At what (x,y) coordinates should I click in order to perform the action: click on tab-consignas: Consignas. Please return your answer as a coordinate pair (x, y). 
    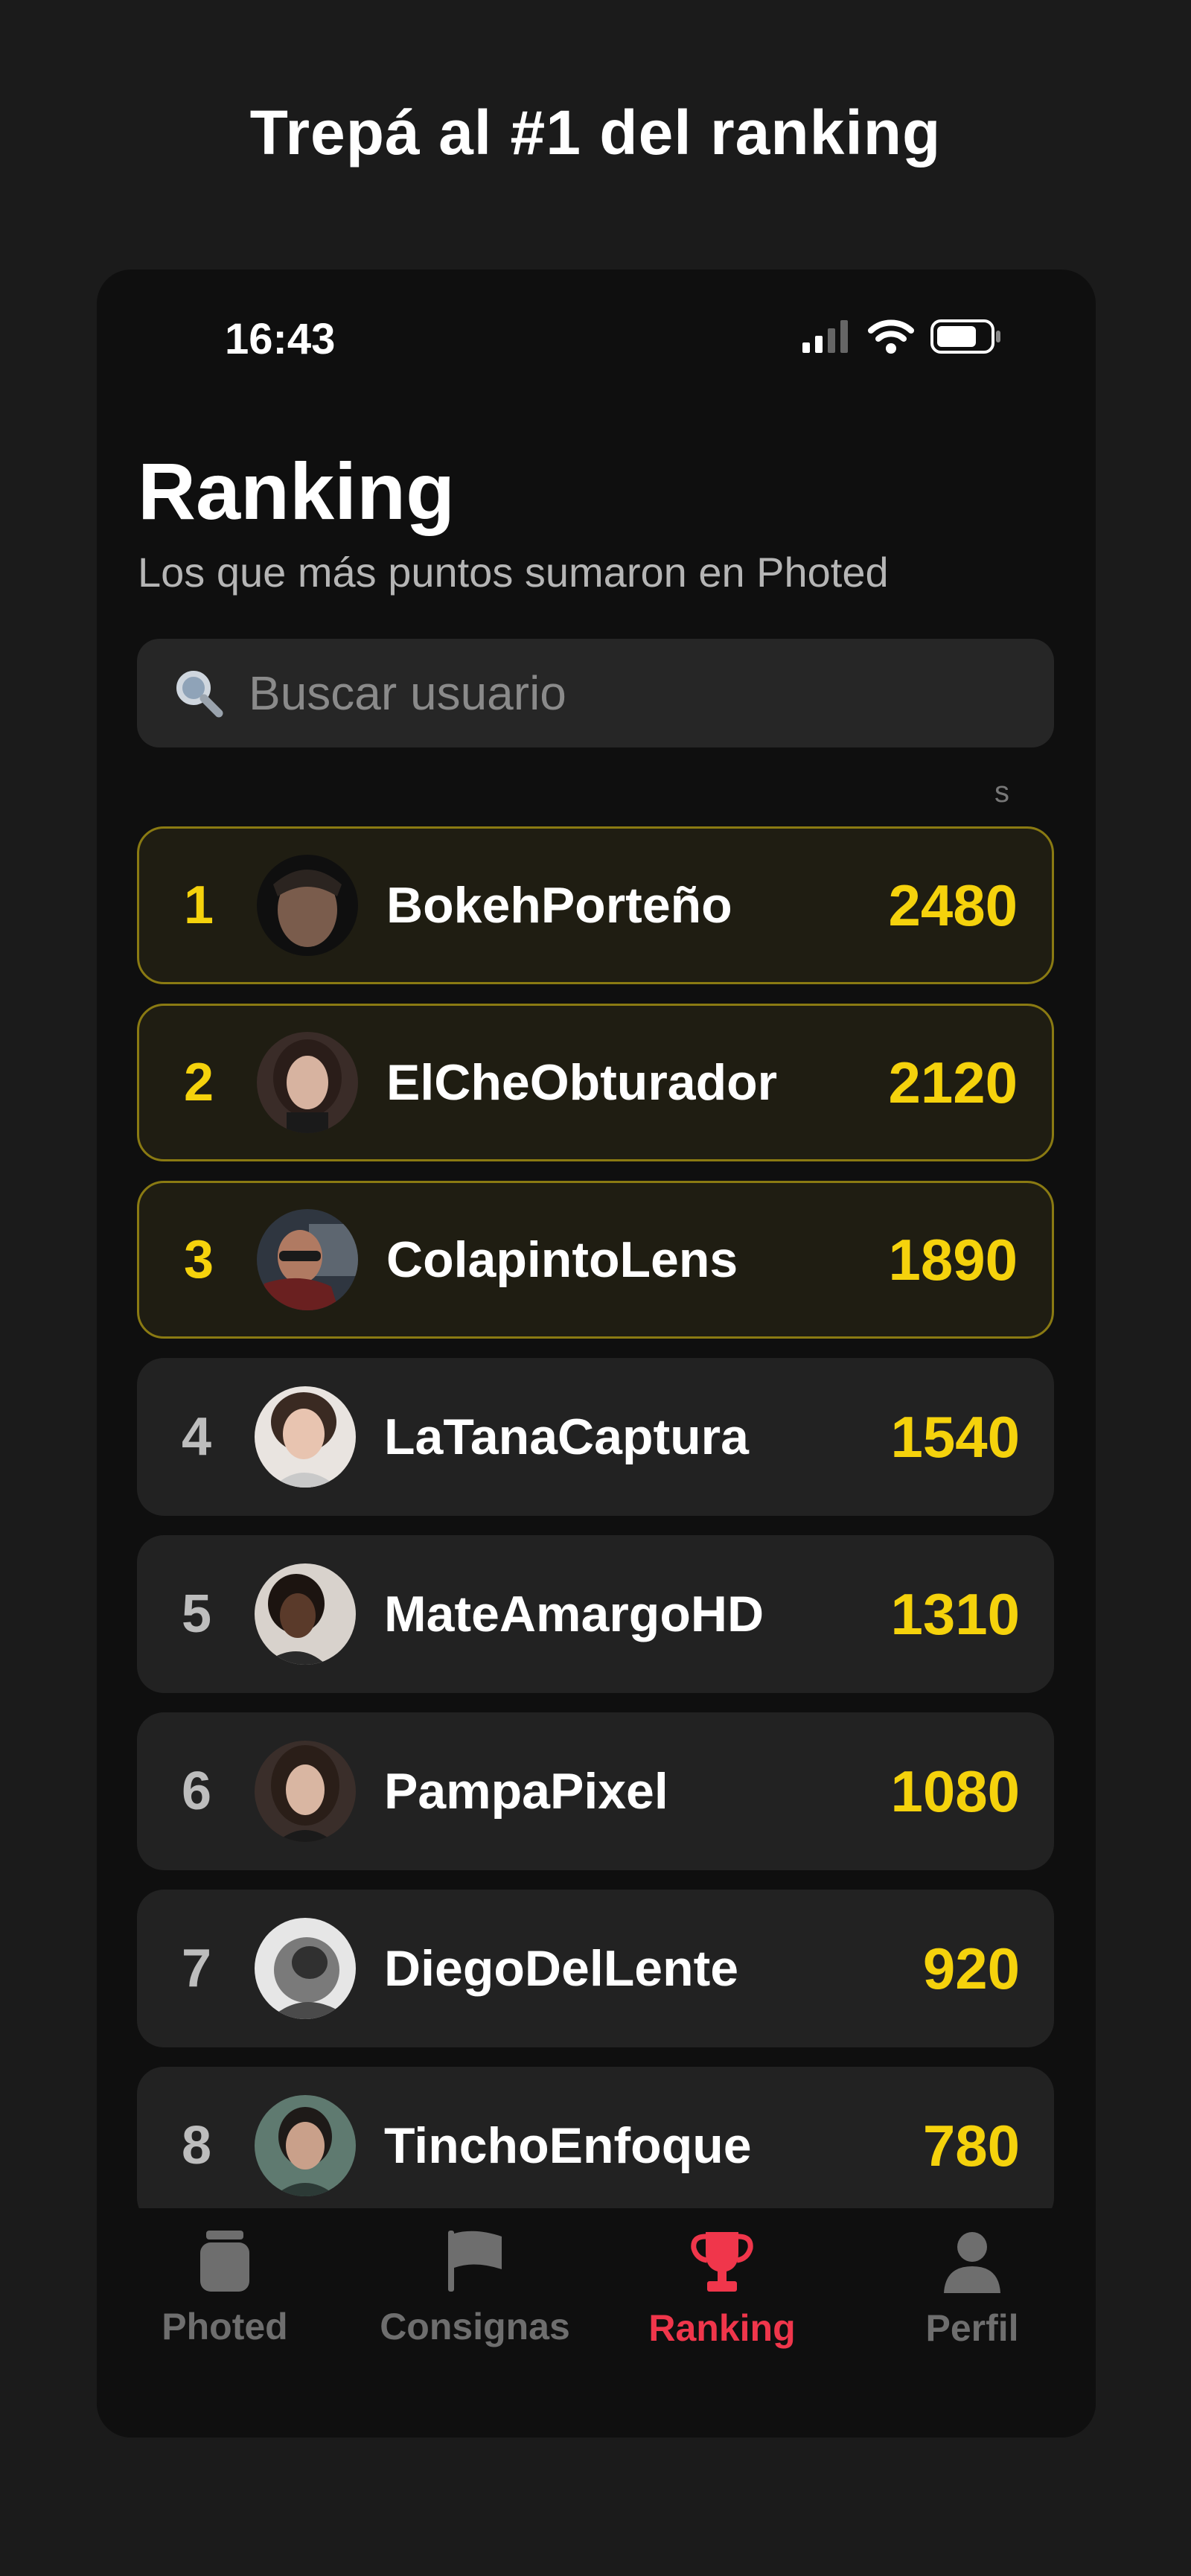
    Looking at the image, I should click on (475, 2289).